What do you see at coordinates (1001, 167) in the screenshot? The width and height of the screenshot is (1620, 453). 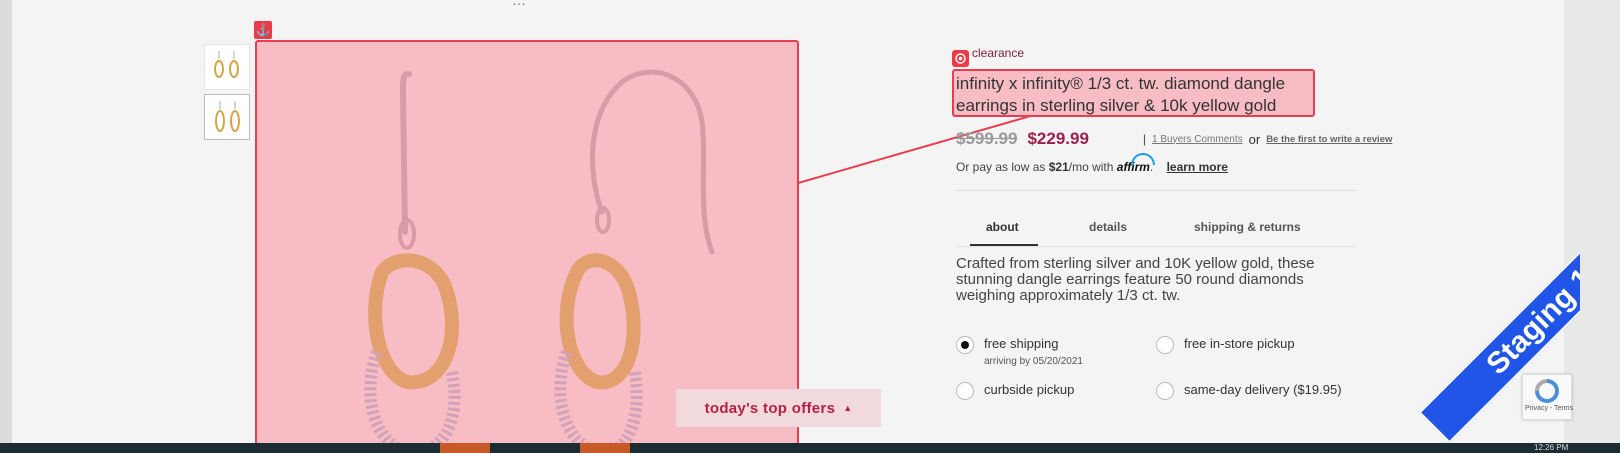 I see `pay-prefix: Or pay as low as` at bounding box center [1001, 167].